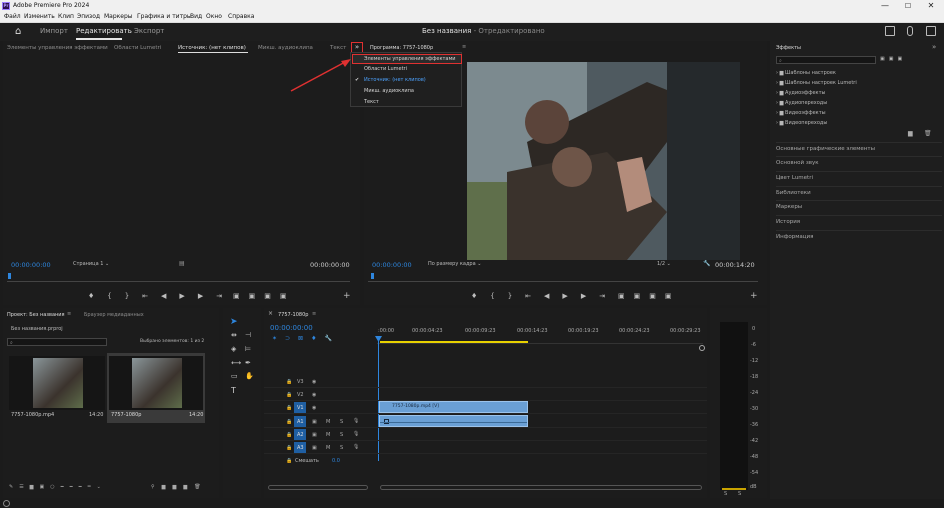  Describe the element at coordinates (291, 328) in the screenshot. I see `timeline-timecode: 00:00:00:00` at that location.